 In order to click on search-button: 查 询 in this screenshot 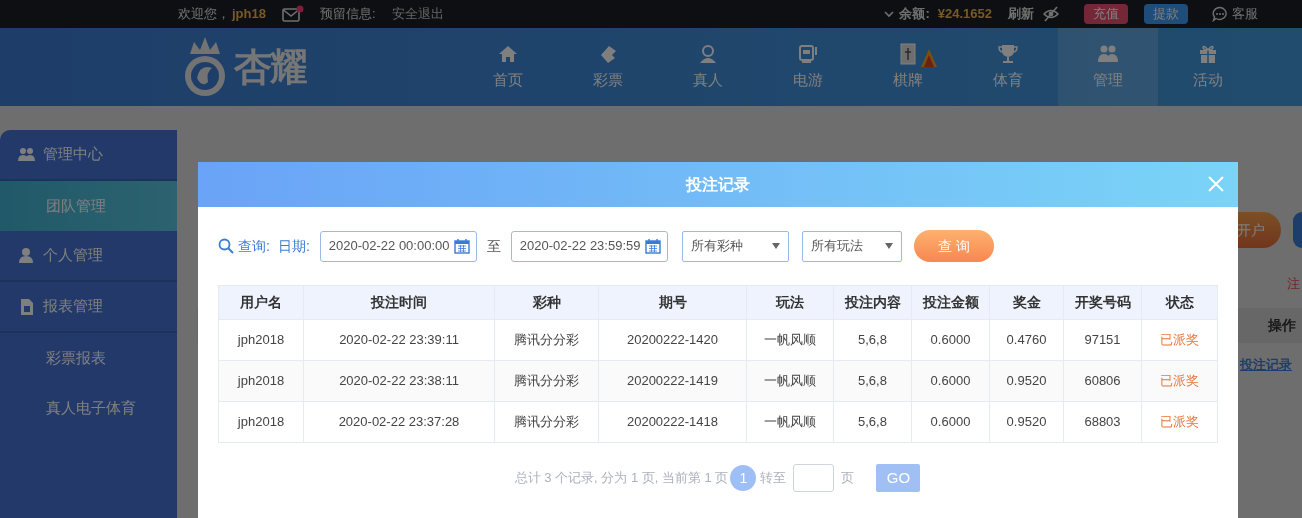, I will do `click(953, 246)`.